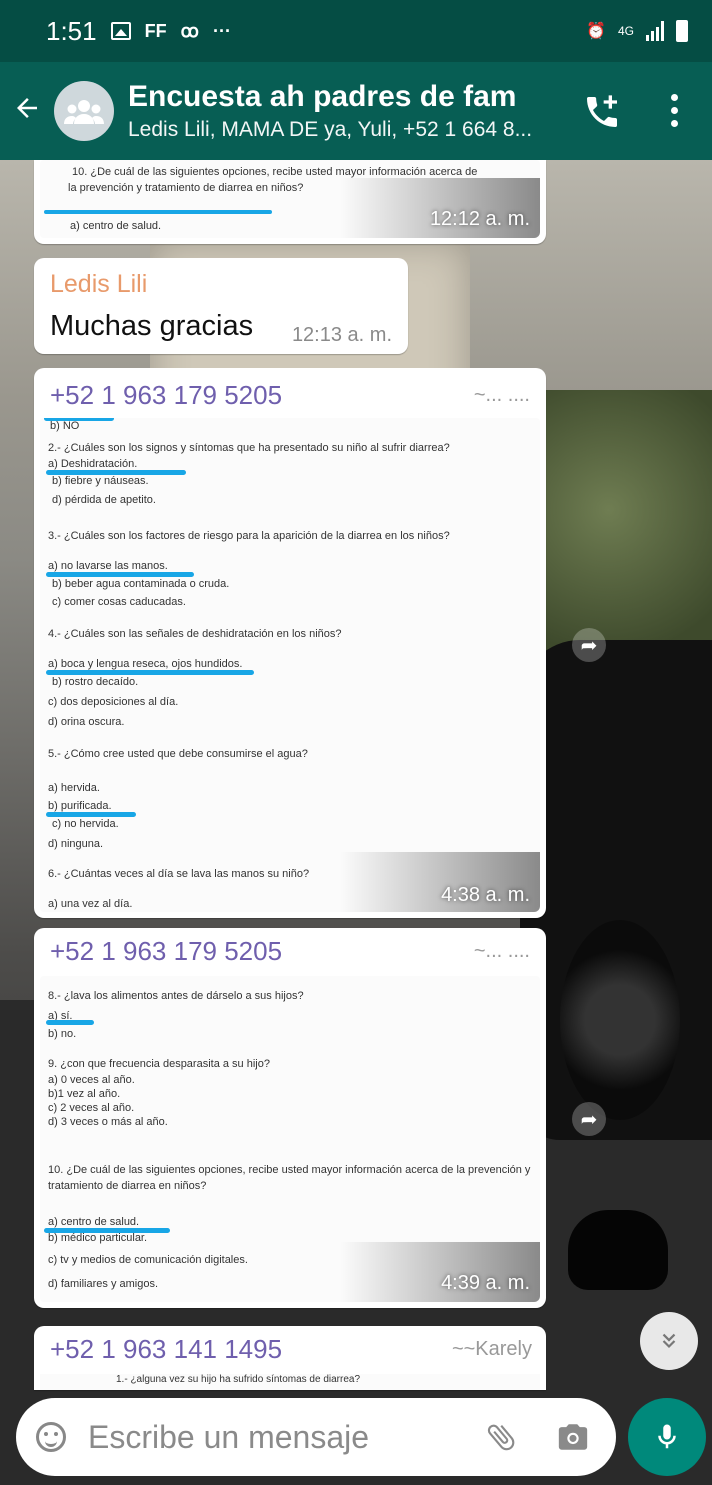  Describe the element at coordinates (625, 31) in the screenshot. I see `network-type: 4G` at that location.